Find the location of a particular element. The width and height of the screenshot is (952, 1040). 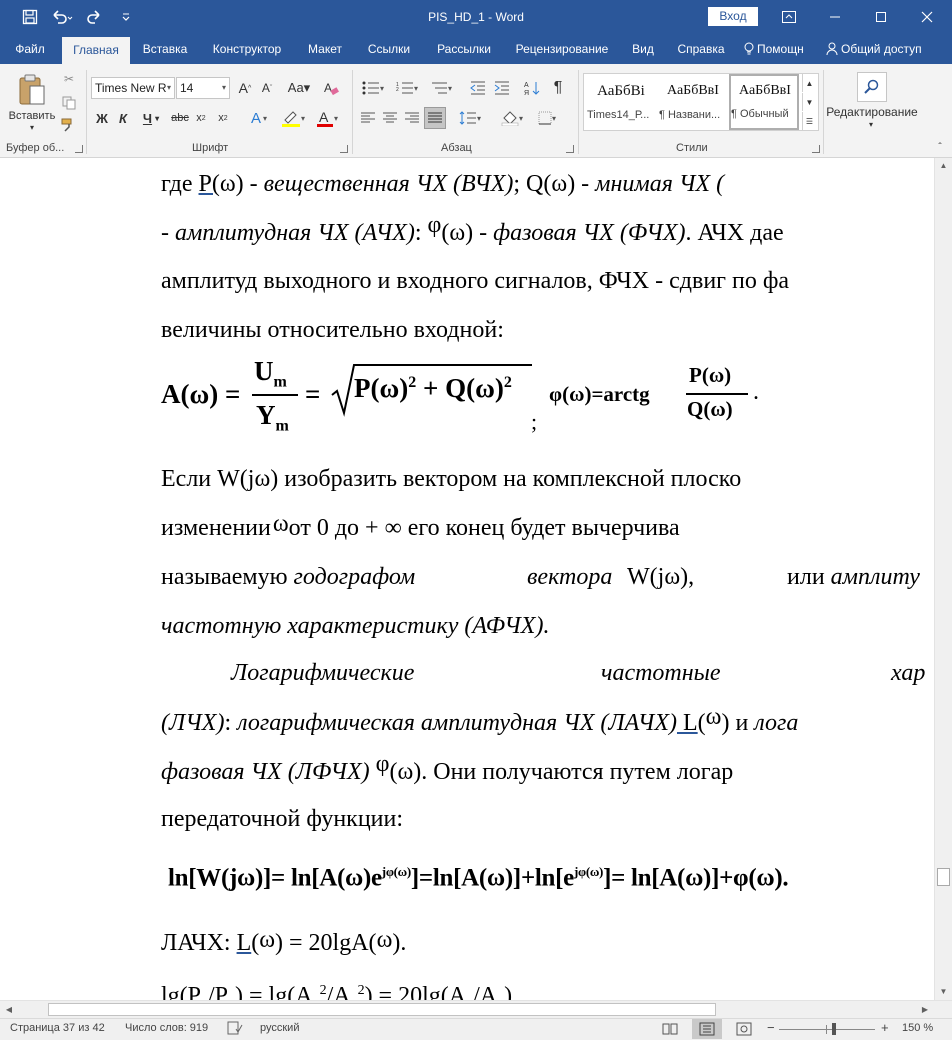

formula-numerator: Um is located at coordinates (270, 373).